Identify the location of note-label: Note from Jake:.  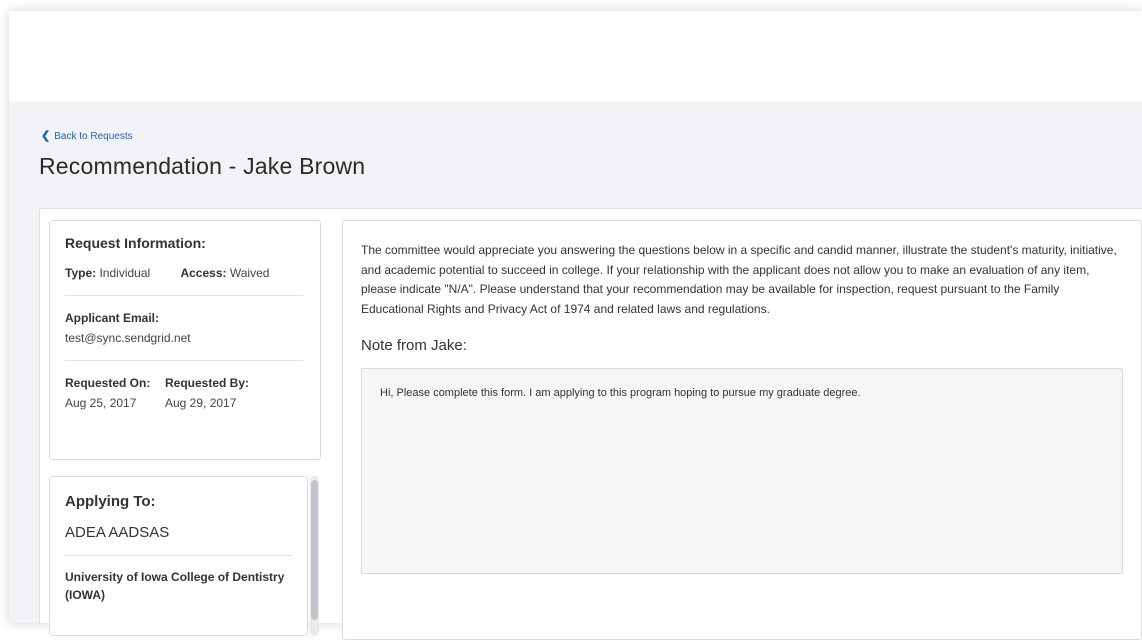
(414, 345).